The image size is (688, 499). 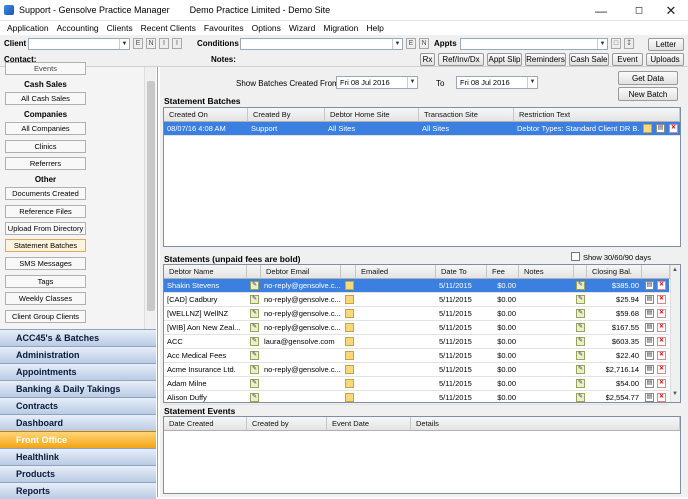 What do you see at coordinates (666, 44) in the screenshot?
I see `letter-button: Letter` at bounding box center [666, 44].